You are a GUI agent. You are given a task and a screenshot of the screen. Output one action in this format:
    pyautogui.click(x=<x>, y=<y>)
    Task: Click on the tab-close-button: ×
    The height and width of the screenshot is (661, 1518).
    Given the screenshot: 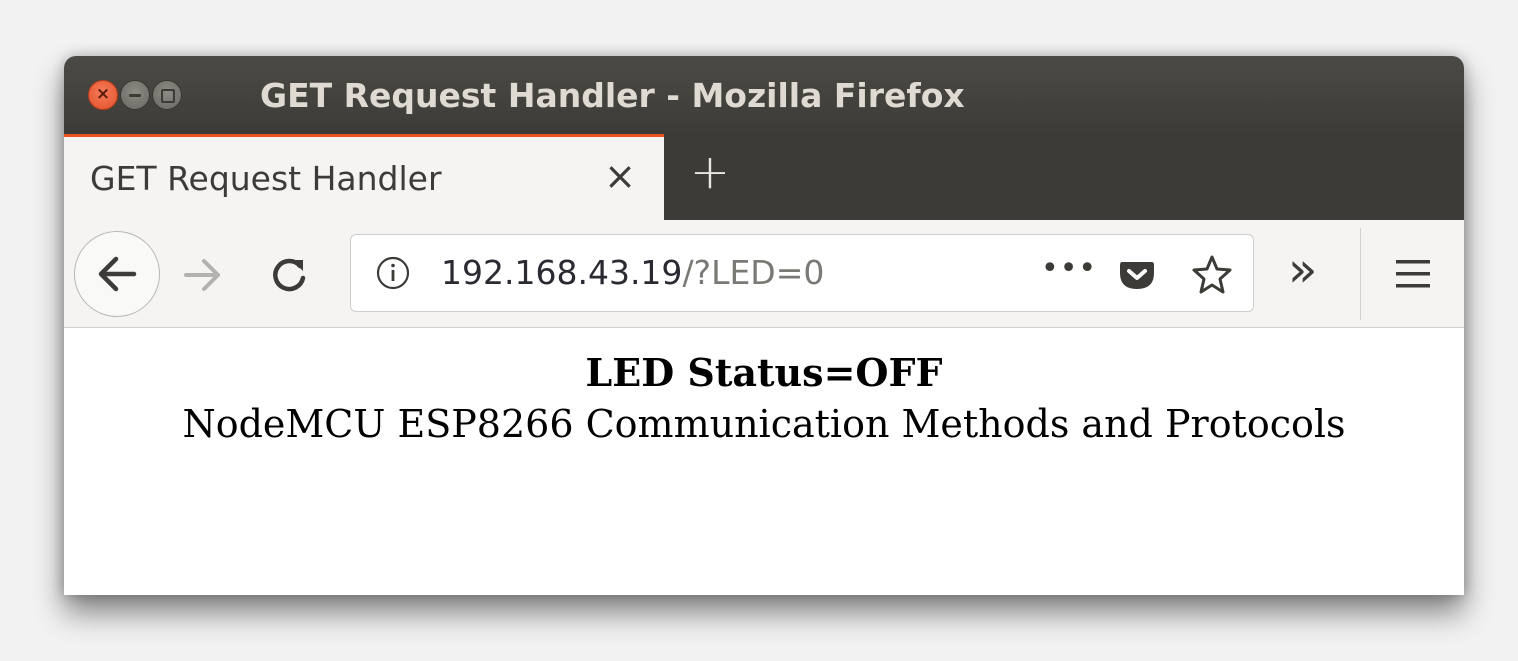 What is the action you would take?
    pyautogui.click(x=620, y=176)
    